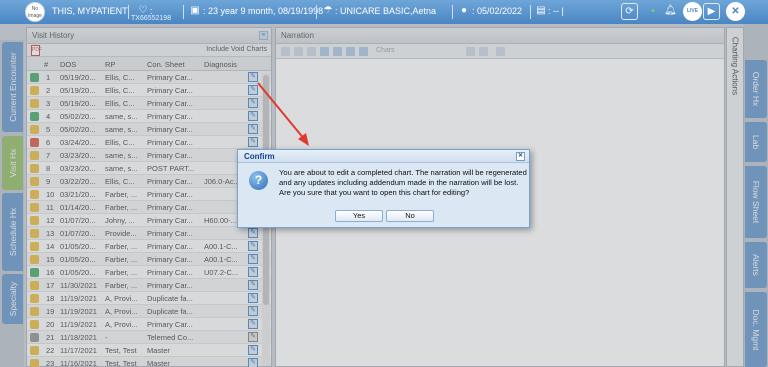 The image size is (768, 367). What do you see at coordinates (258, 180) in the screenshot?
I see `question-icon: ?` at bounding box center [258, 180].